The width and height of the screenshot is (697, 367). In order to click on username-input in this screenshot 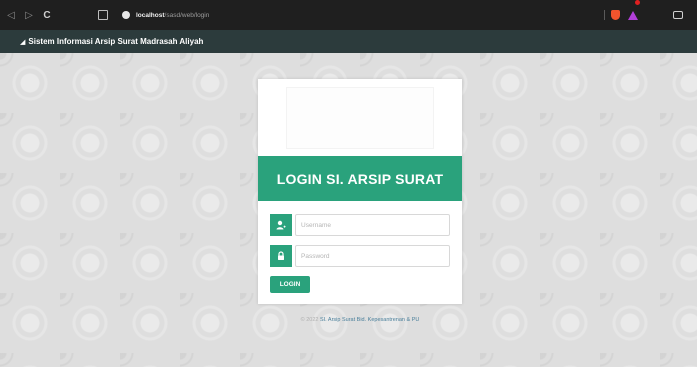, I will do `click(372, 225)`.